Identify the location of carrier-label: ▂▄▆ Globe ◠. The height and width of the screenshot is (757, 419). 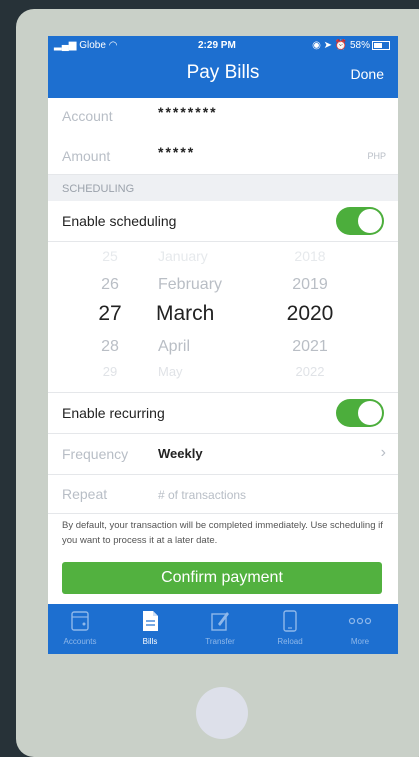
(86, 45).